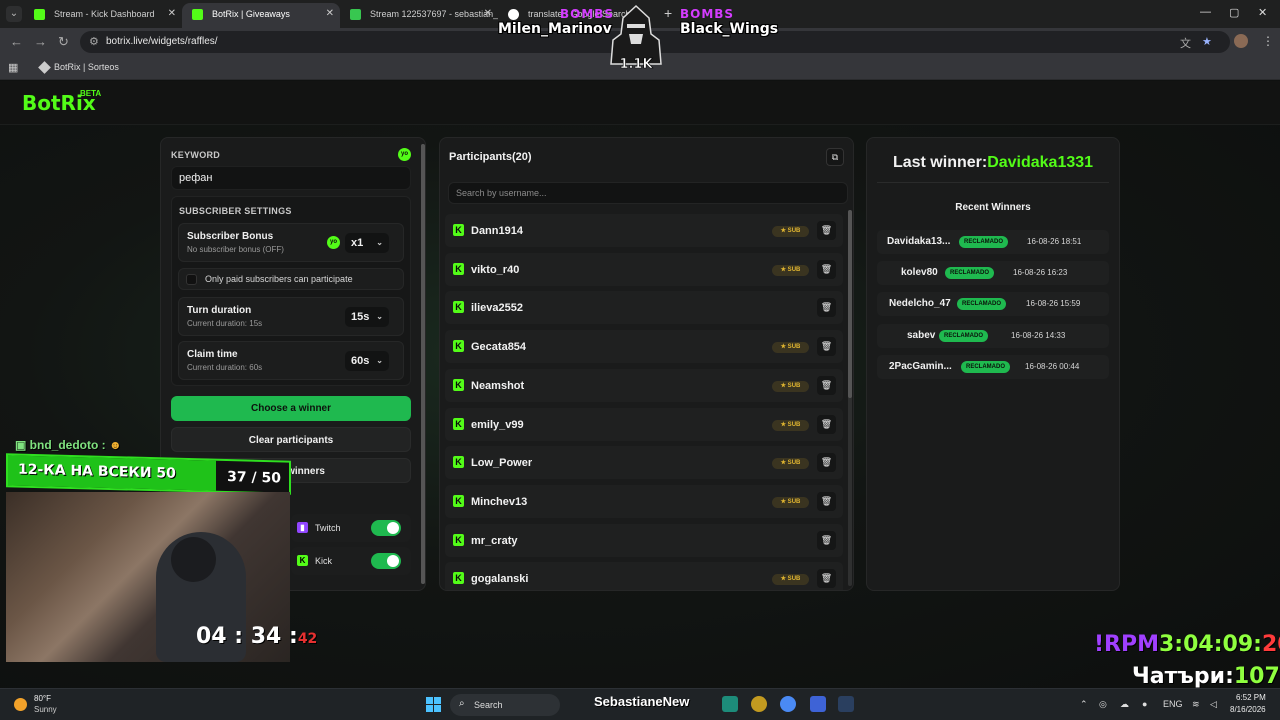 The image size is (1280, 720). What do you see at coordinates (235, 211) in the screenshot?
I see `subscriber-settings-label: SUBSCRIBER SETTINGS` at bounding box center [235, 211].